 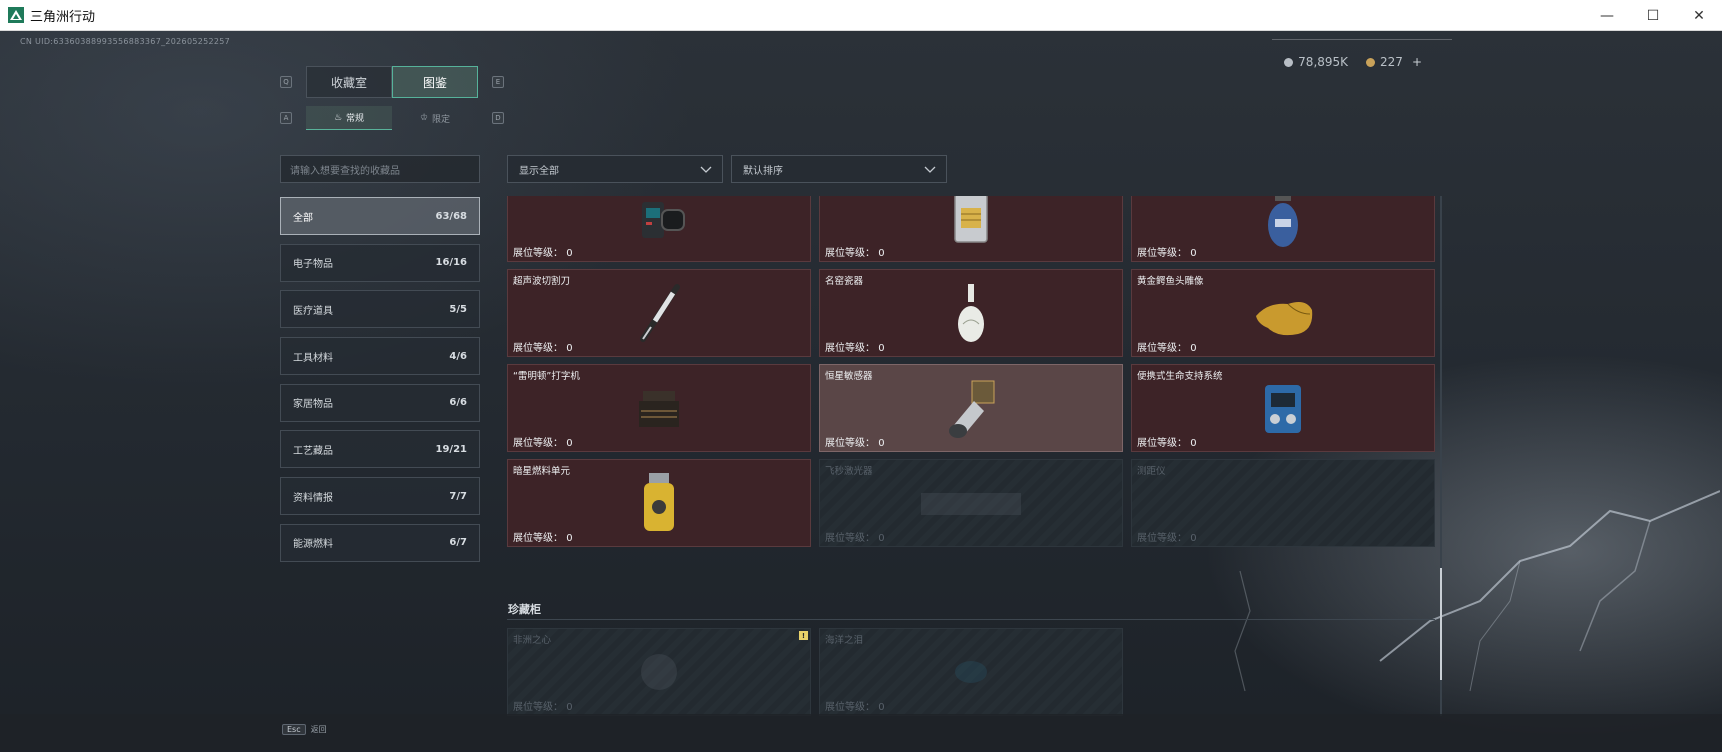 I want to click on silver-currency: 78,895K, so click(x=1316, y=62).